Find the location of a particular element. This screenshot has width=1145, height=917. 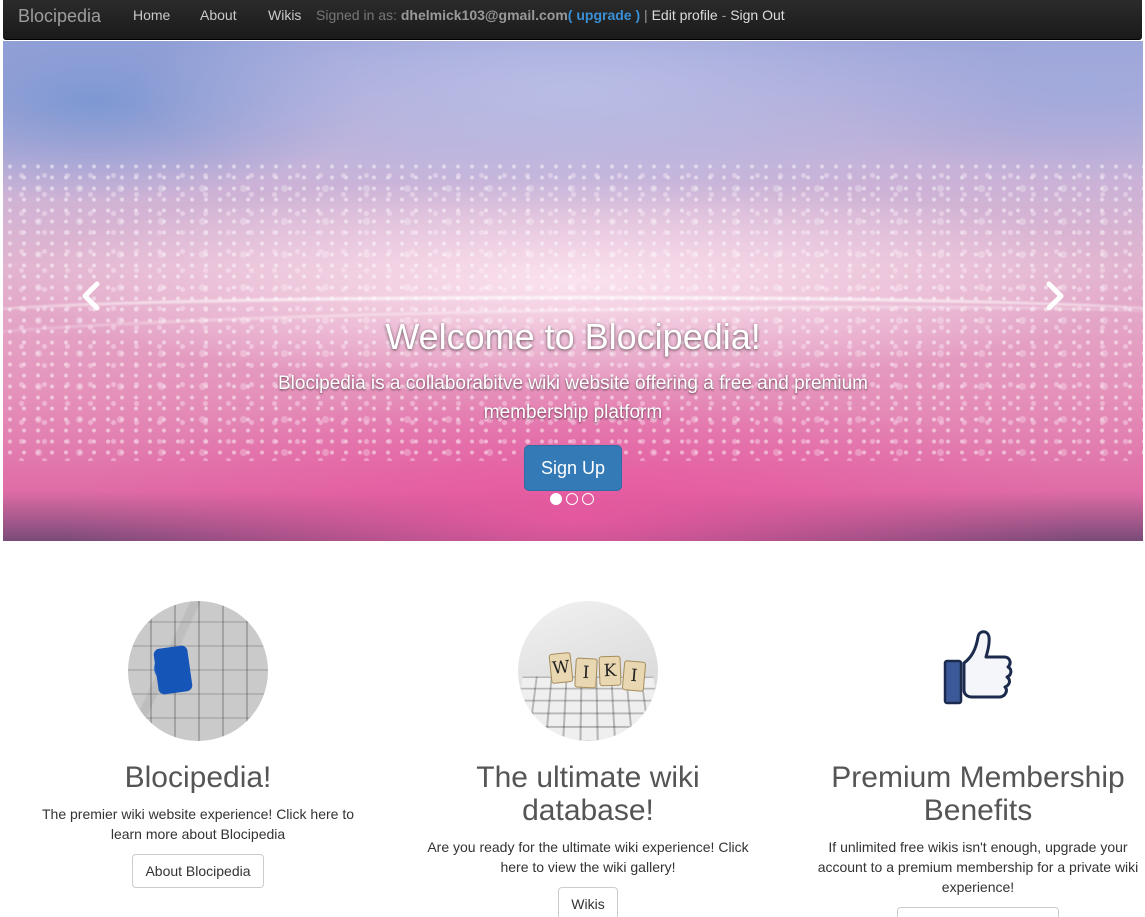

wiki-keyboard-image: W I K I is located at coordinates (588, 671).